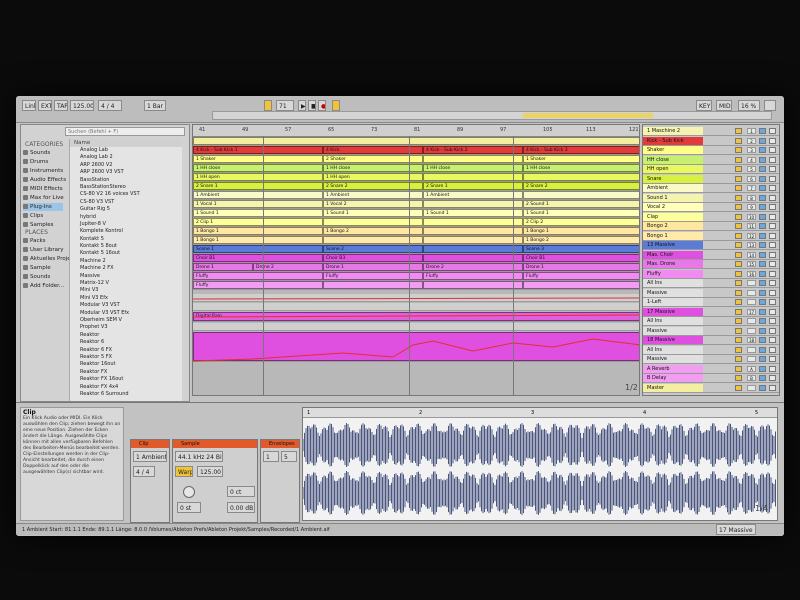 The height and width of the screenshot is (600, 800). Describe the element at coordinates (126, 290) in the screenshot. I see `browser-item: Mini V3` at that location.